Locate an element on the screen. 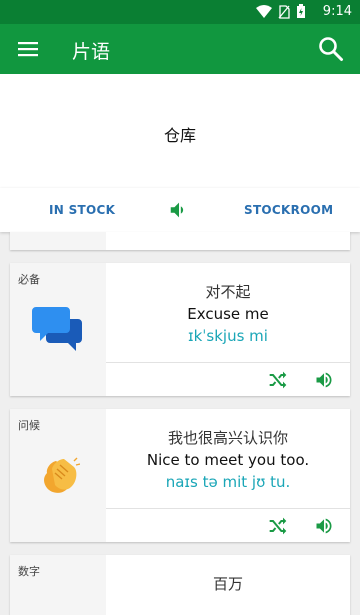 The image size is (360, 615). phrase-english: Nice to meet you too. is located at coordinates (228, 460).